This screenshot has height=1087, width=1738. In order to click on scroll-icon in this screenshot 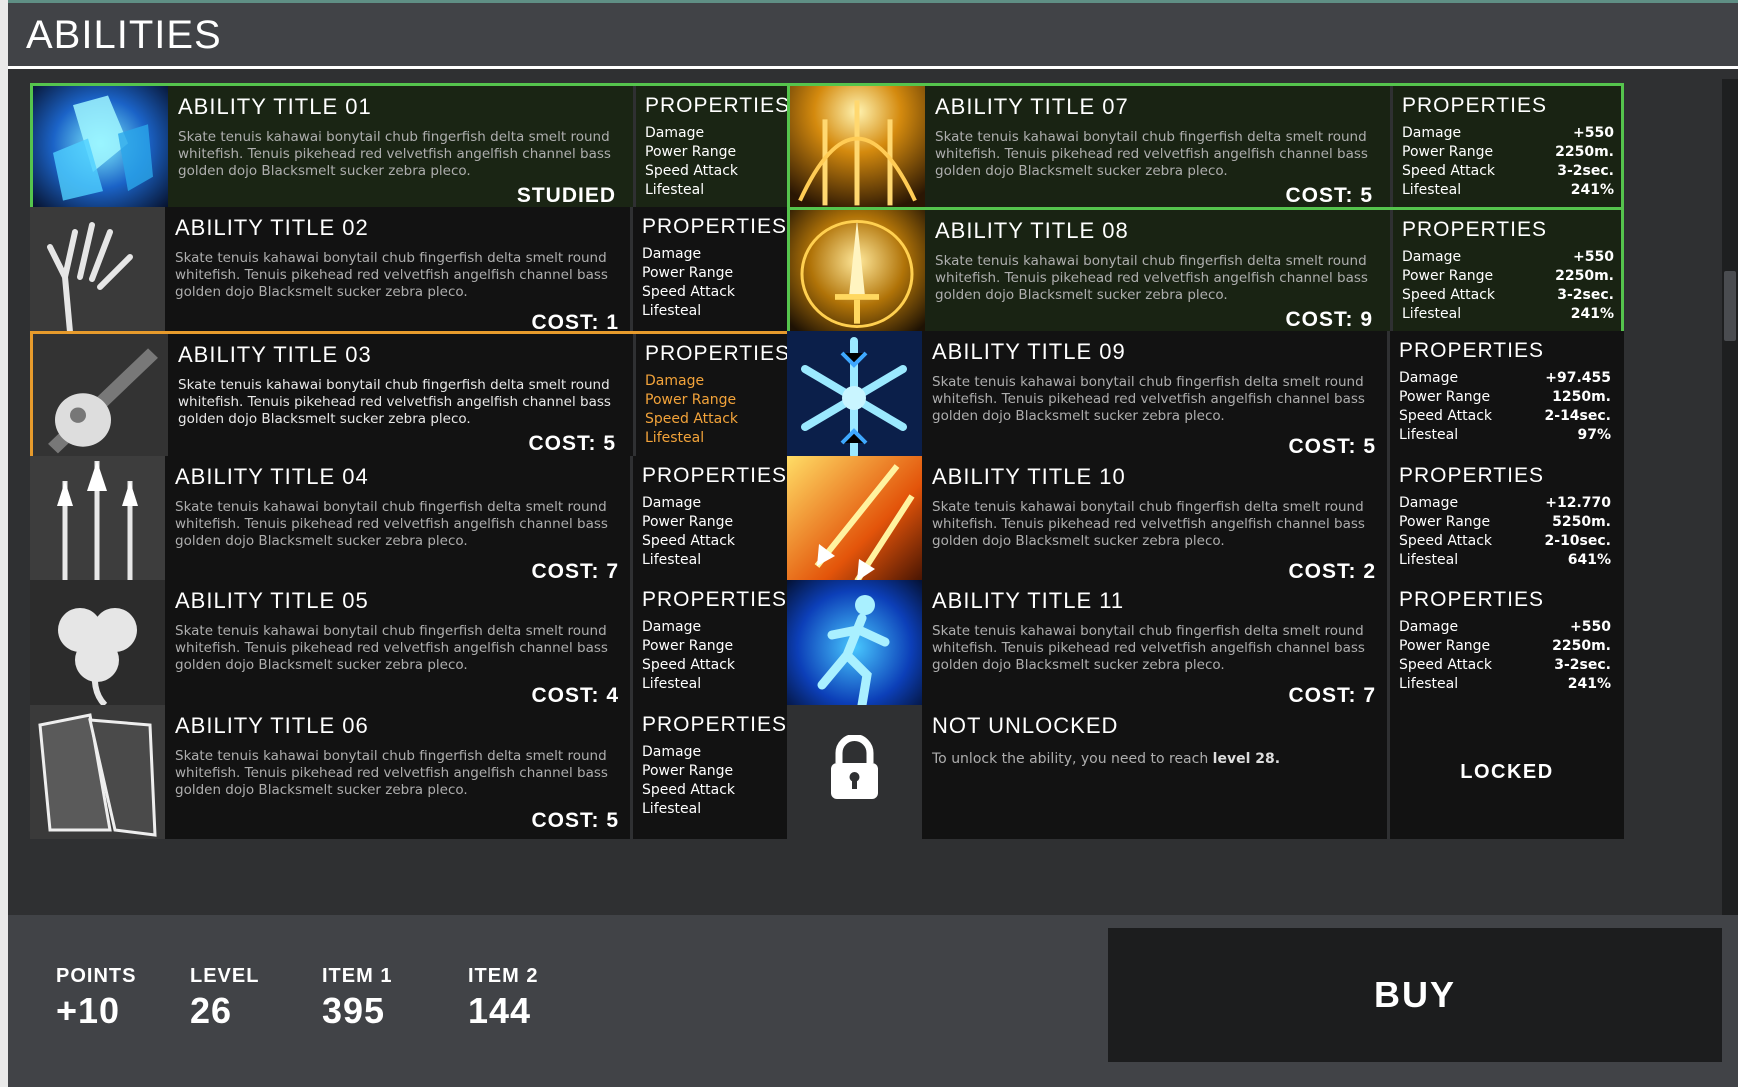, I will do `click(97, 772)`.